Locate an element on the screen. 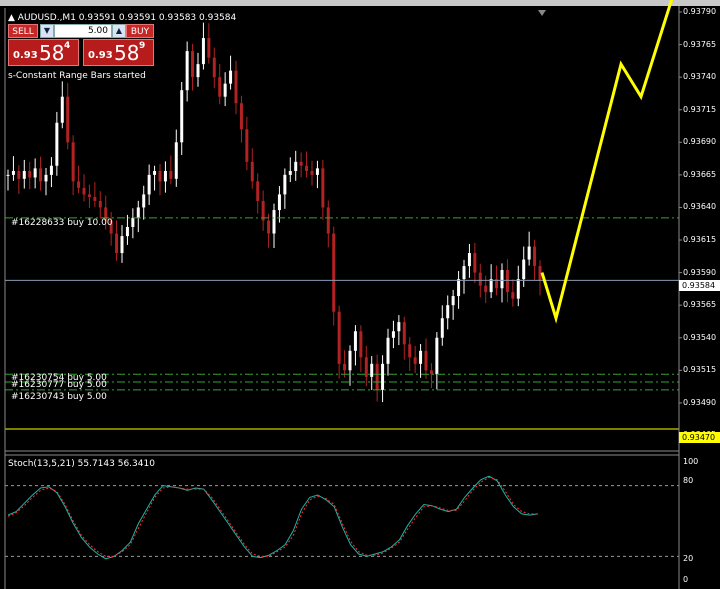  price-axis-tick: 0.93515 is located at coordinates (700, 370).